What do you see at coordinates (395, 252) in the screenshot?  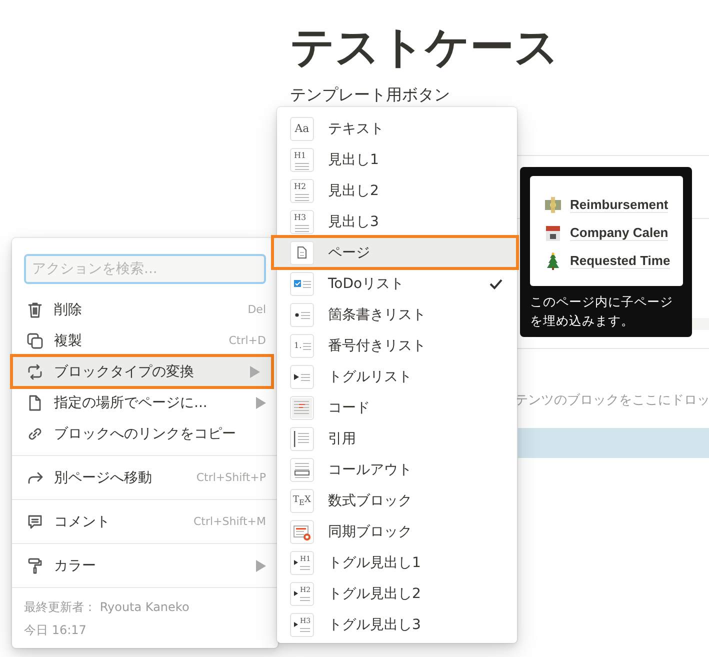 I see `menu-item: ページ` at bounding box center [395, 252].